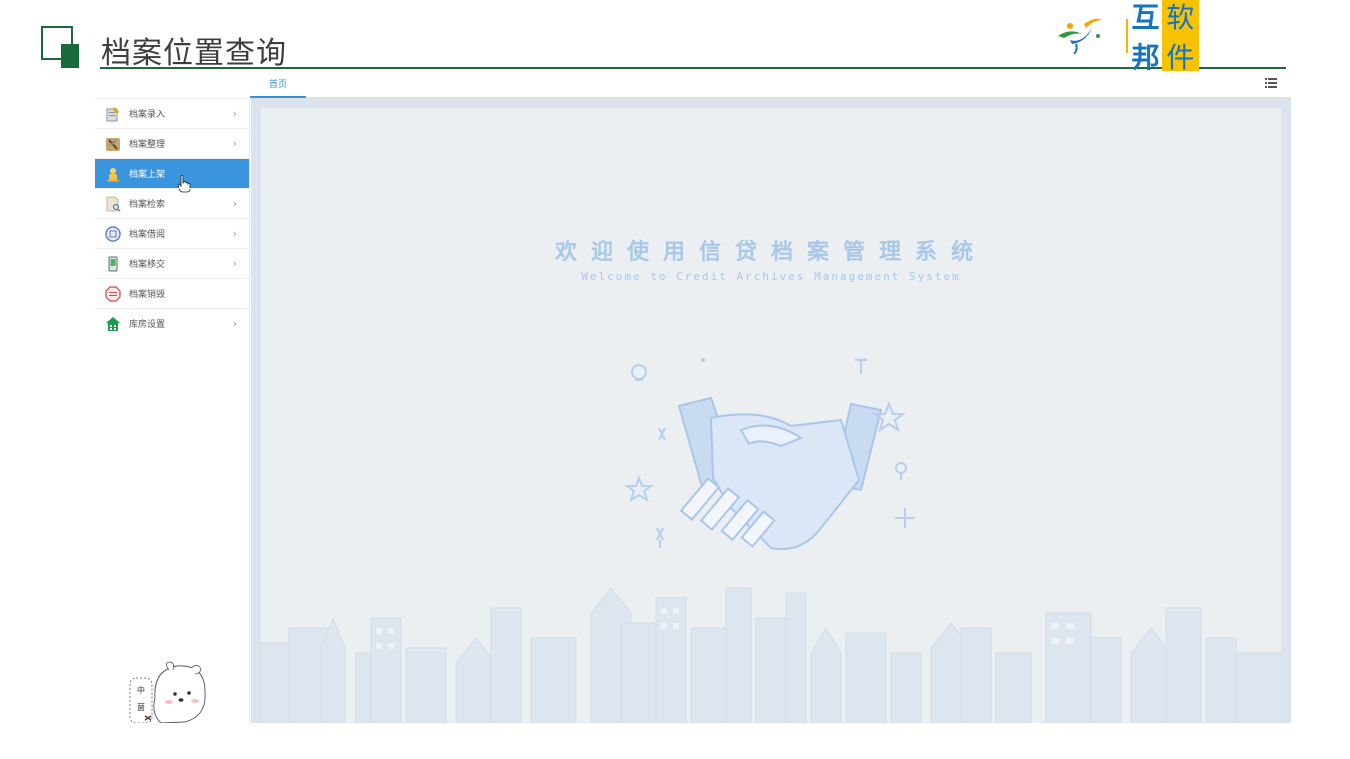  I want to click on tab-home: 首页, so click(278, 84).